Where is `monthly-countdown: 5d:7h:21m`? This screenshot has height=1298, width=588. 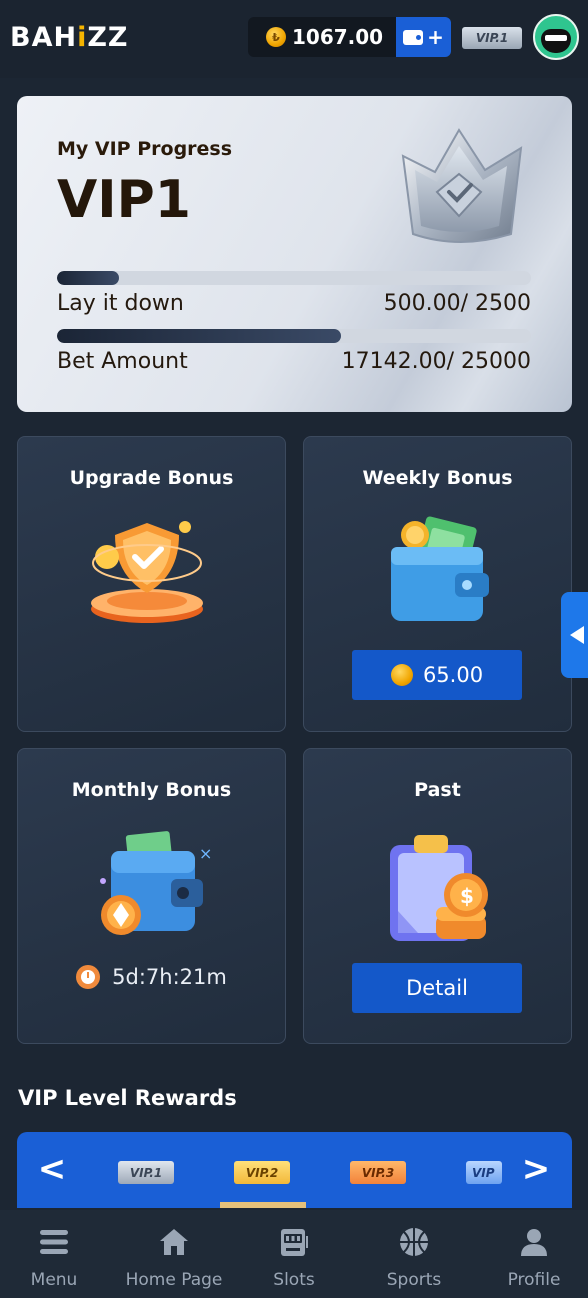 monthly-countdown: 5d:7h:21m is located at coordinates (151, 977).